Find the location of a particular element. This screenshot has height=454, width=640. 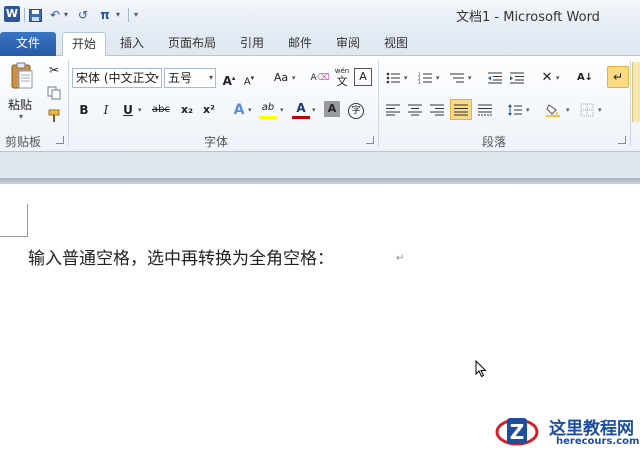

font-dialog-launcher-icon is located at coordinates (370, 140).